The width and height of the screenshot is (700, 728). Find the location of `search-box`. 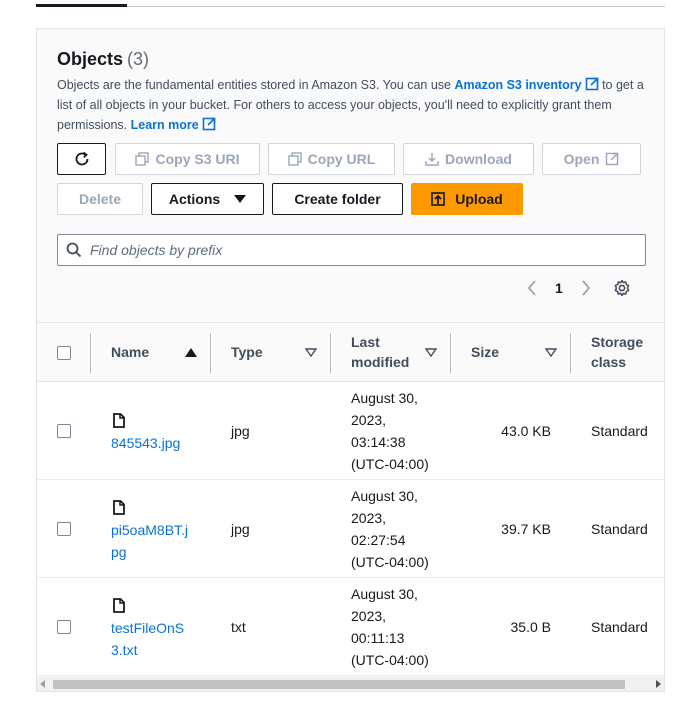

search-box is located at coordinates (351, 250).